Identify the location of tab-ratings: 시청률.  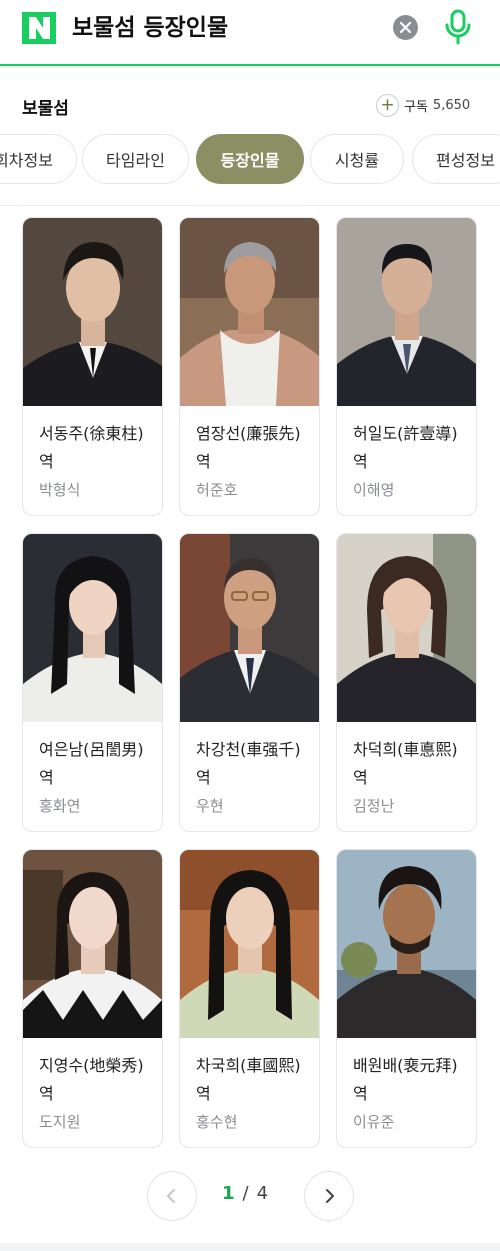
(357, 159).